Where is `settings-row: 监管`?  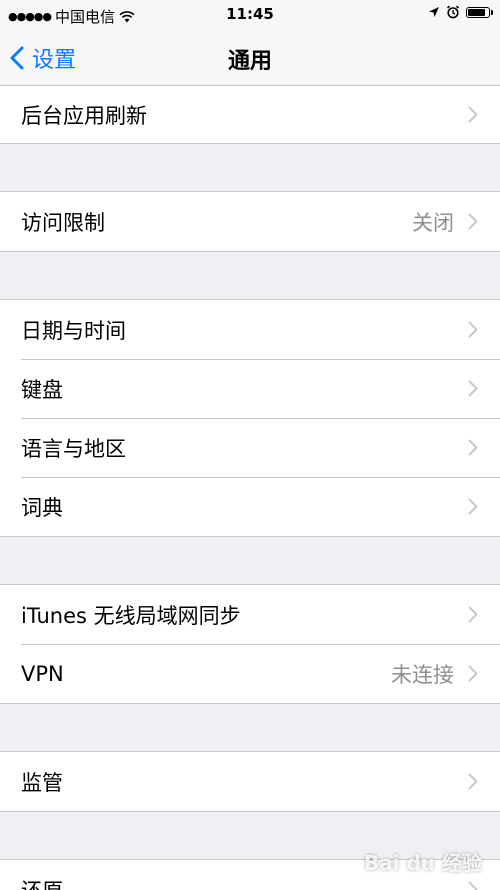 settings-row: 监管 is located at coordinates (250, 781).